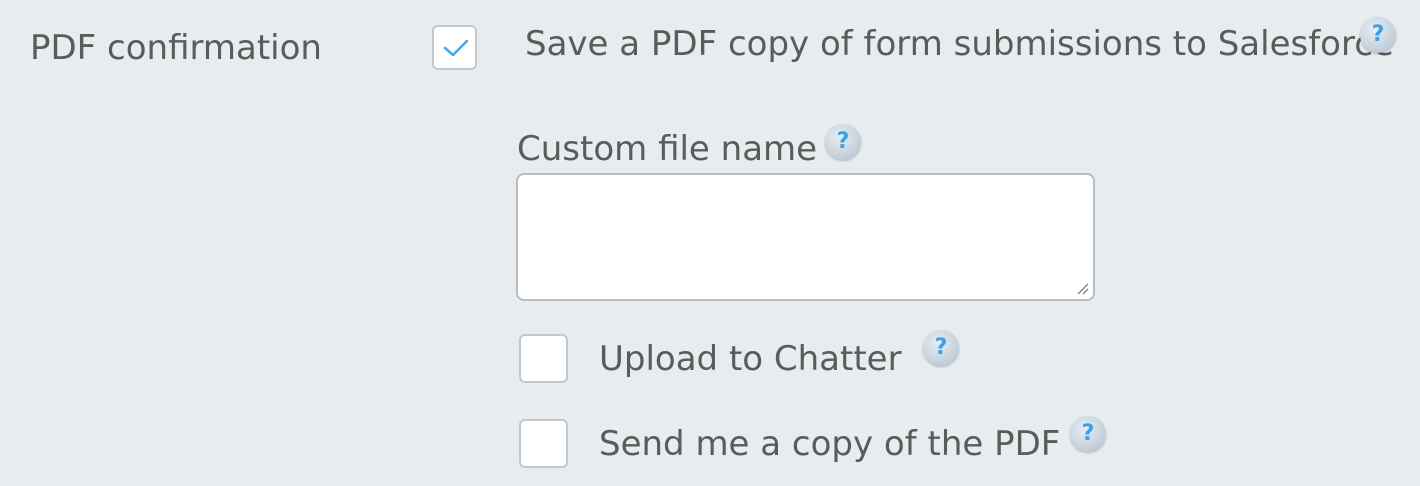  What do you see at coordinates (805, 237) in the screenshot?
I see `custom-file-name-textarea` at bounding box center [805, 237].